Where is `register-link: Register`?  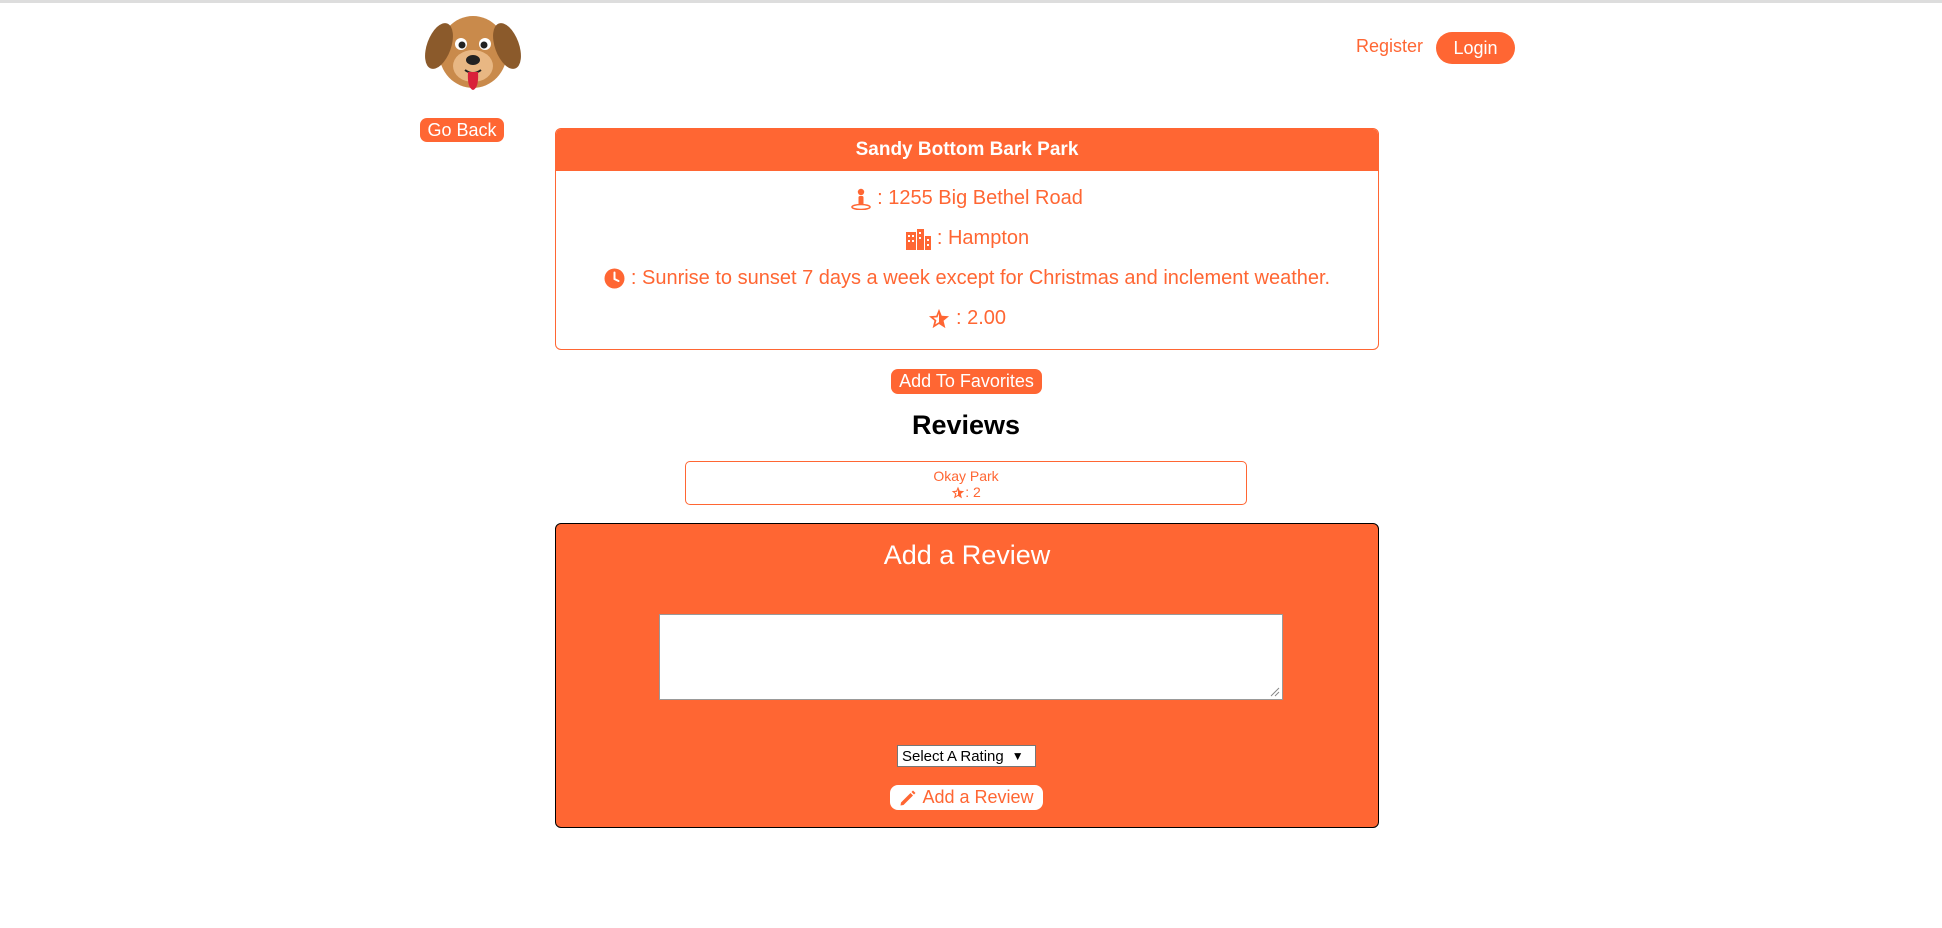
register-link: Register is located at coordinates (1389, 46).